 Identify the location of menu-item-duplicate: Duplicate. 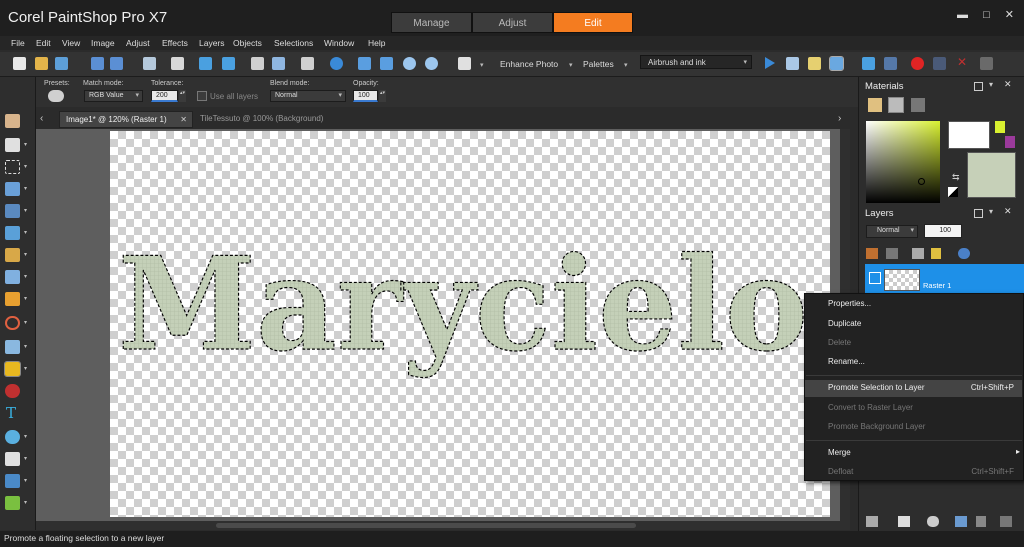
(844, 323).